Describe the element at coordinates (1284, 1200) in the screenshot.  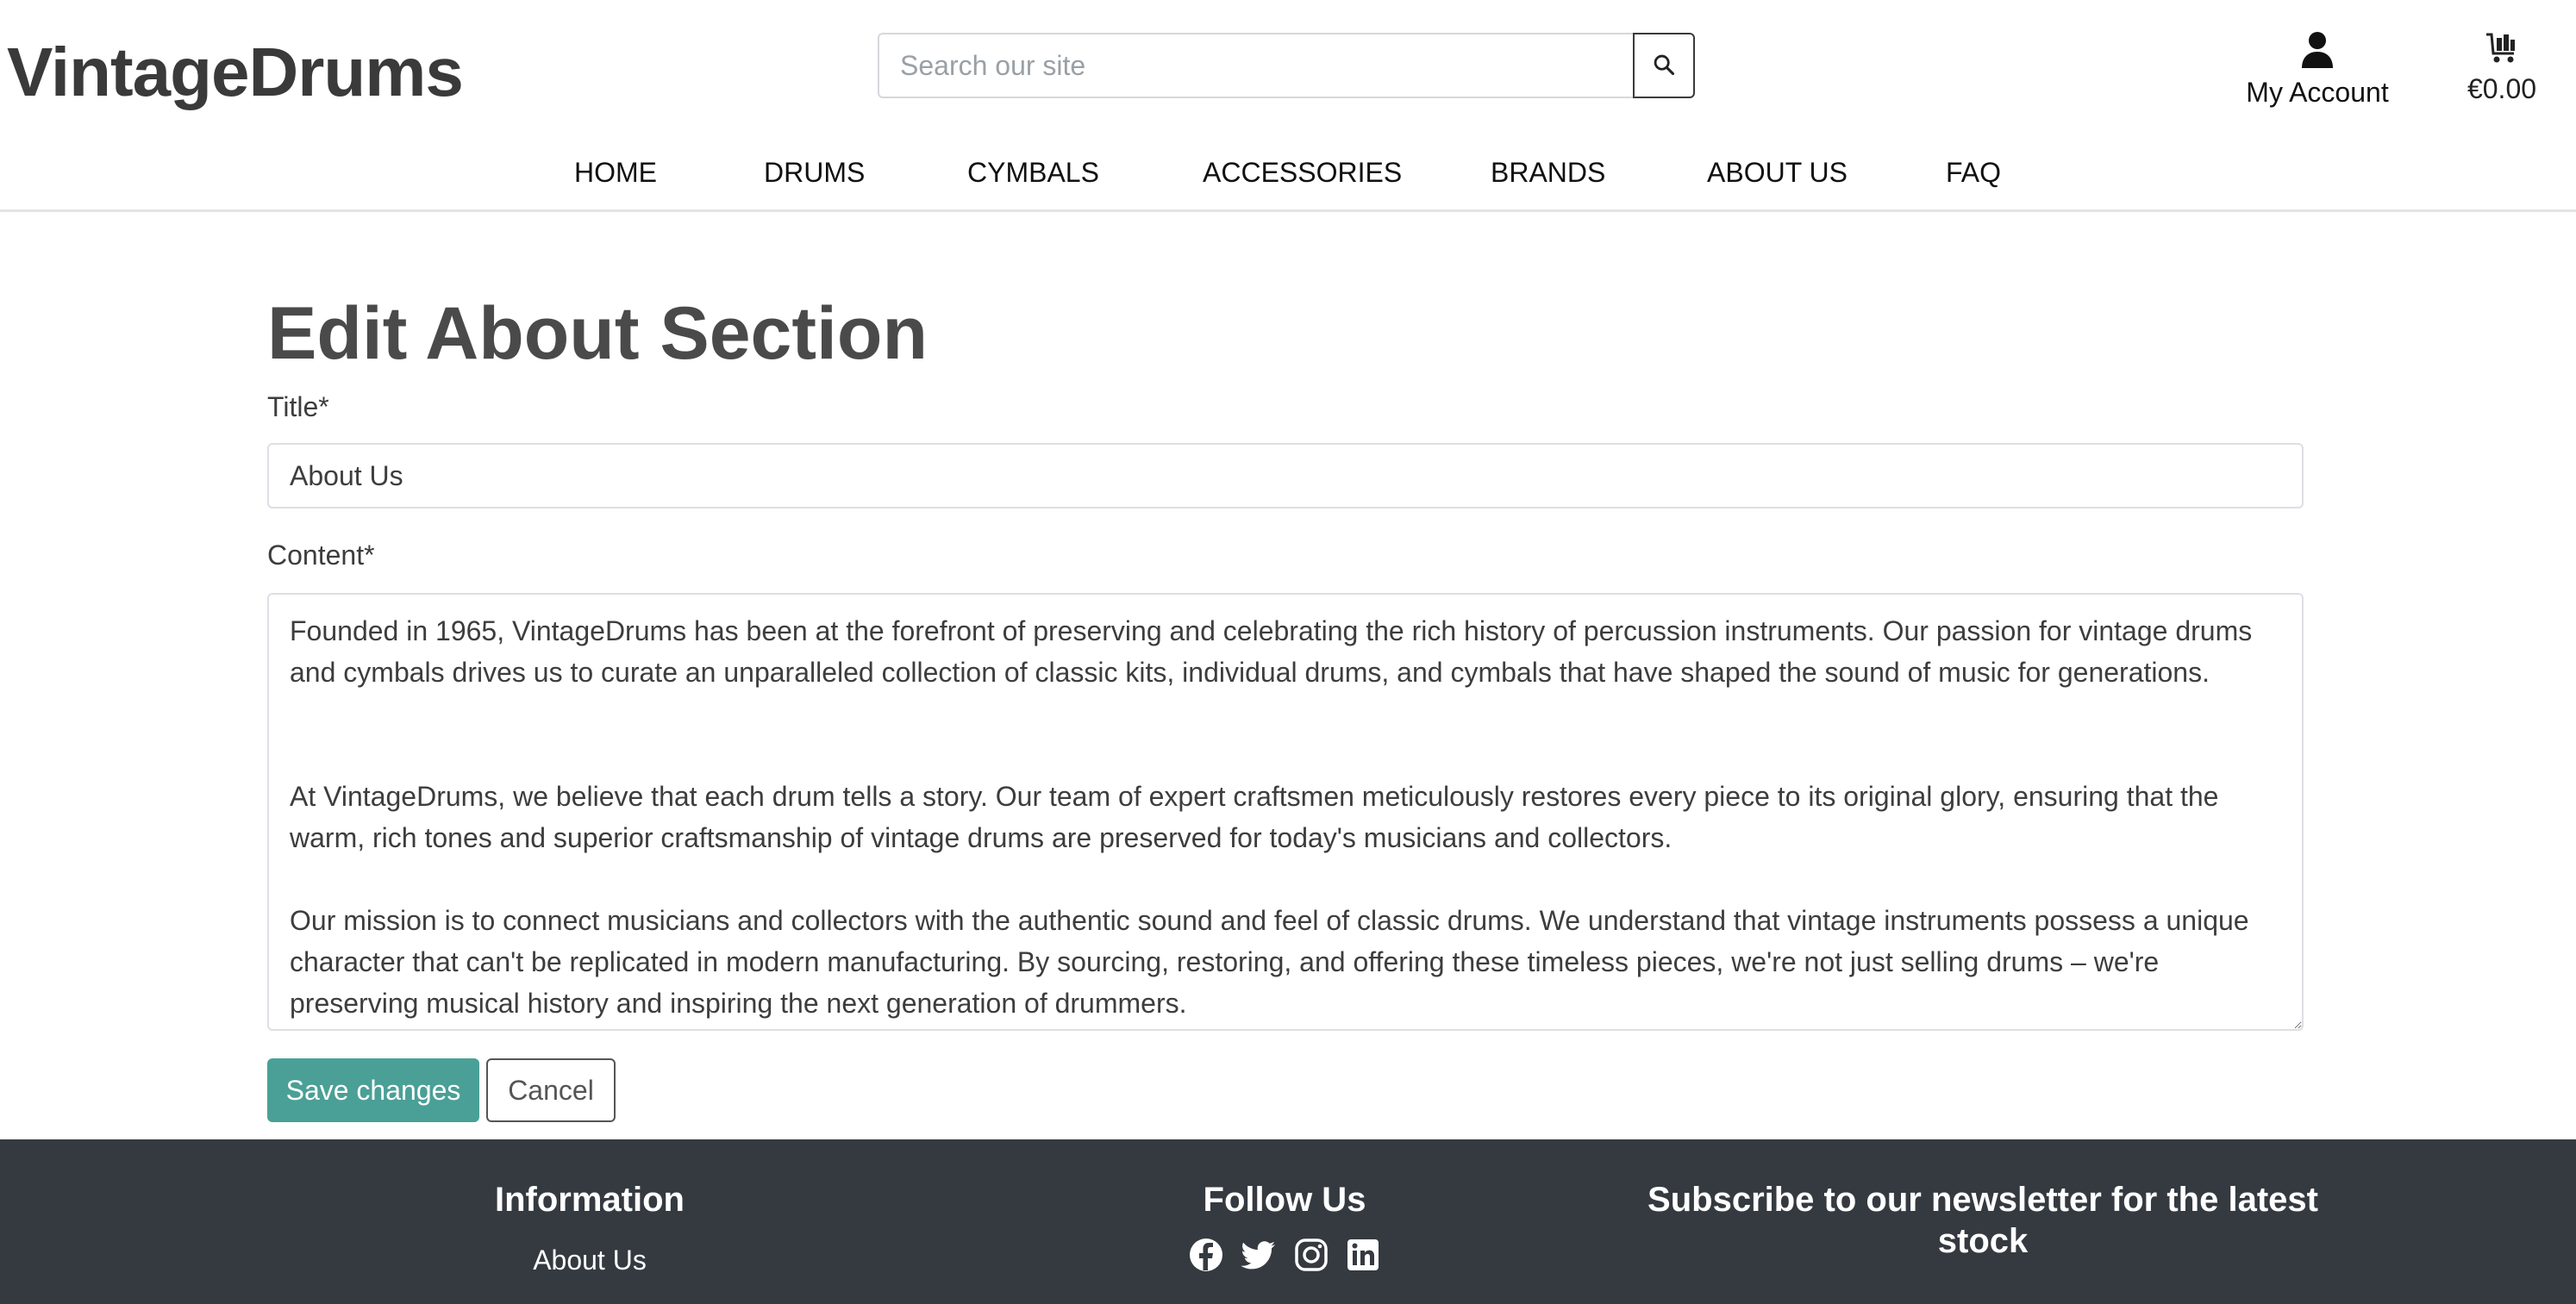
I see `footer-follow-heading: Follow Us` at that location.